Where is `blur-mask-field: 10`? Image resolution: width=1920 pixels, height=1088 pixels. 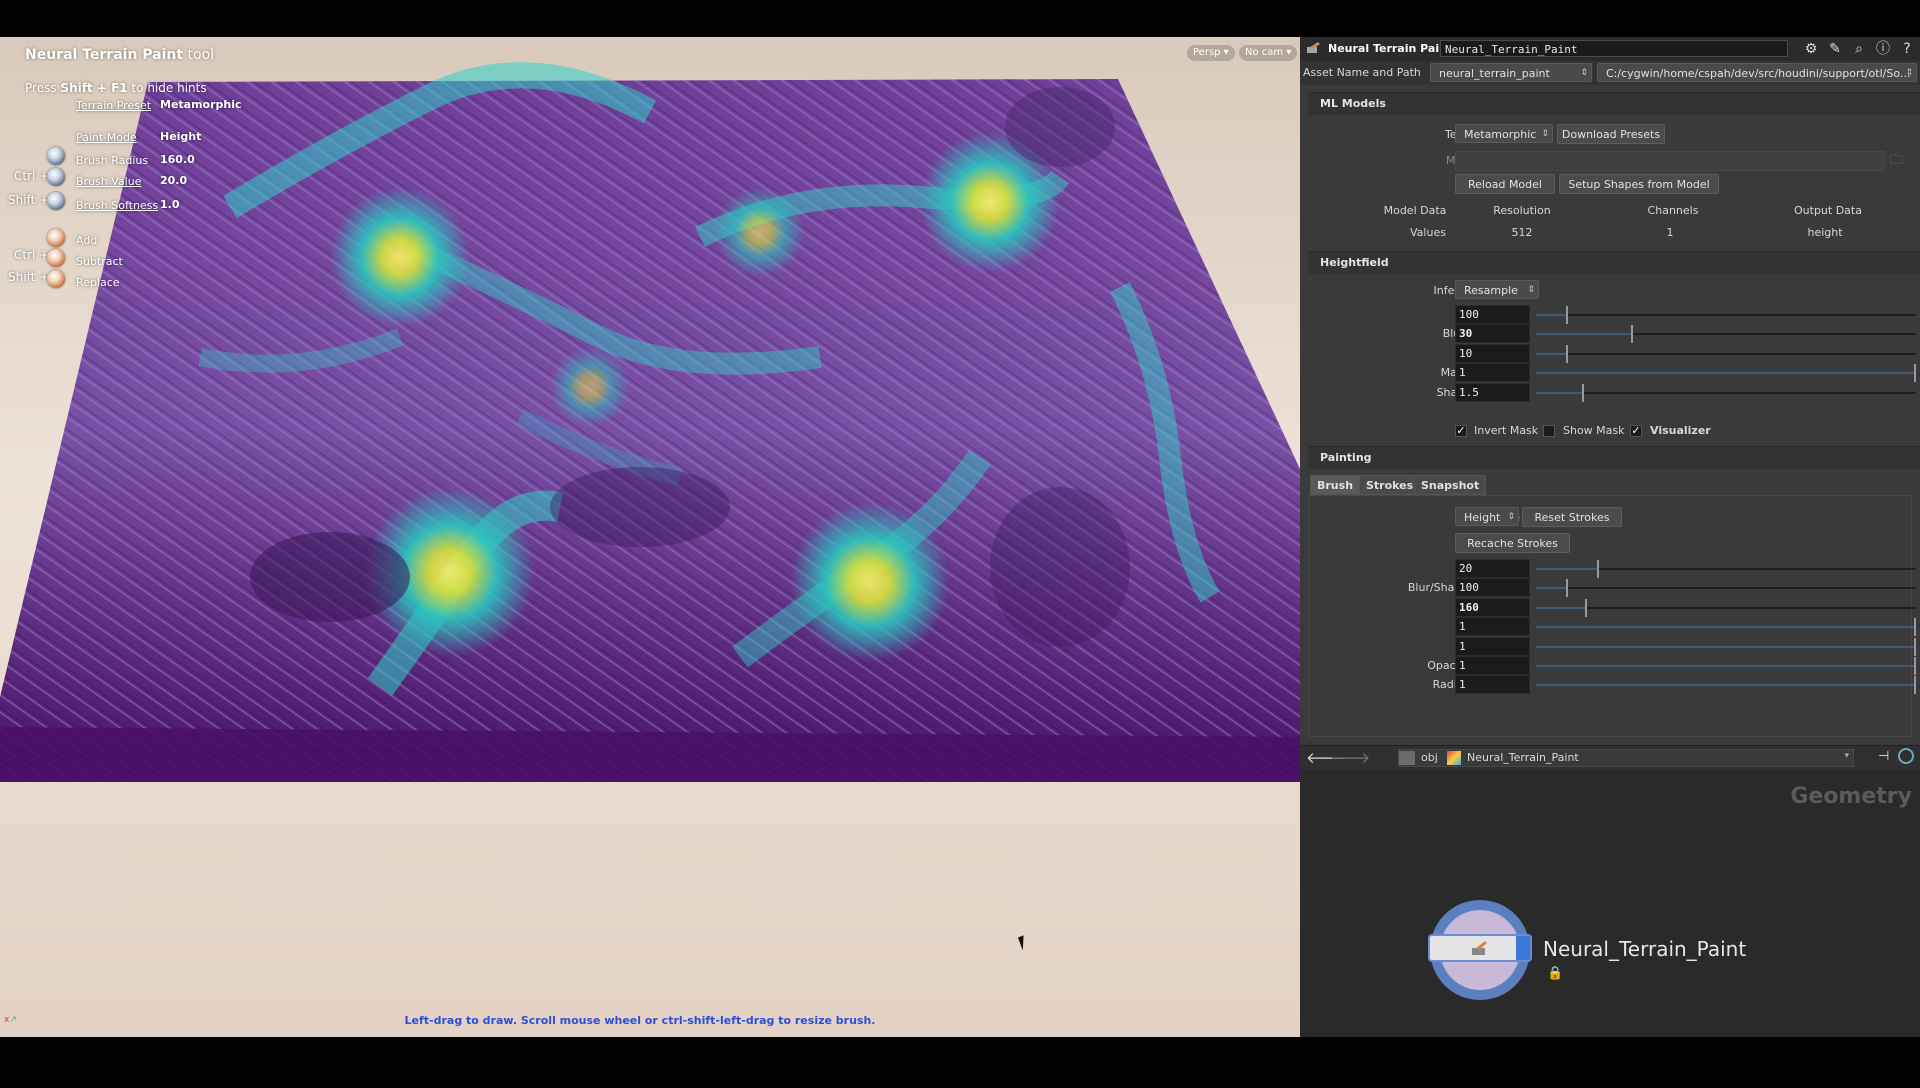 blur-mask-field: 10 is located at coordinates (1492, 353).